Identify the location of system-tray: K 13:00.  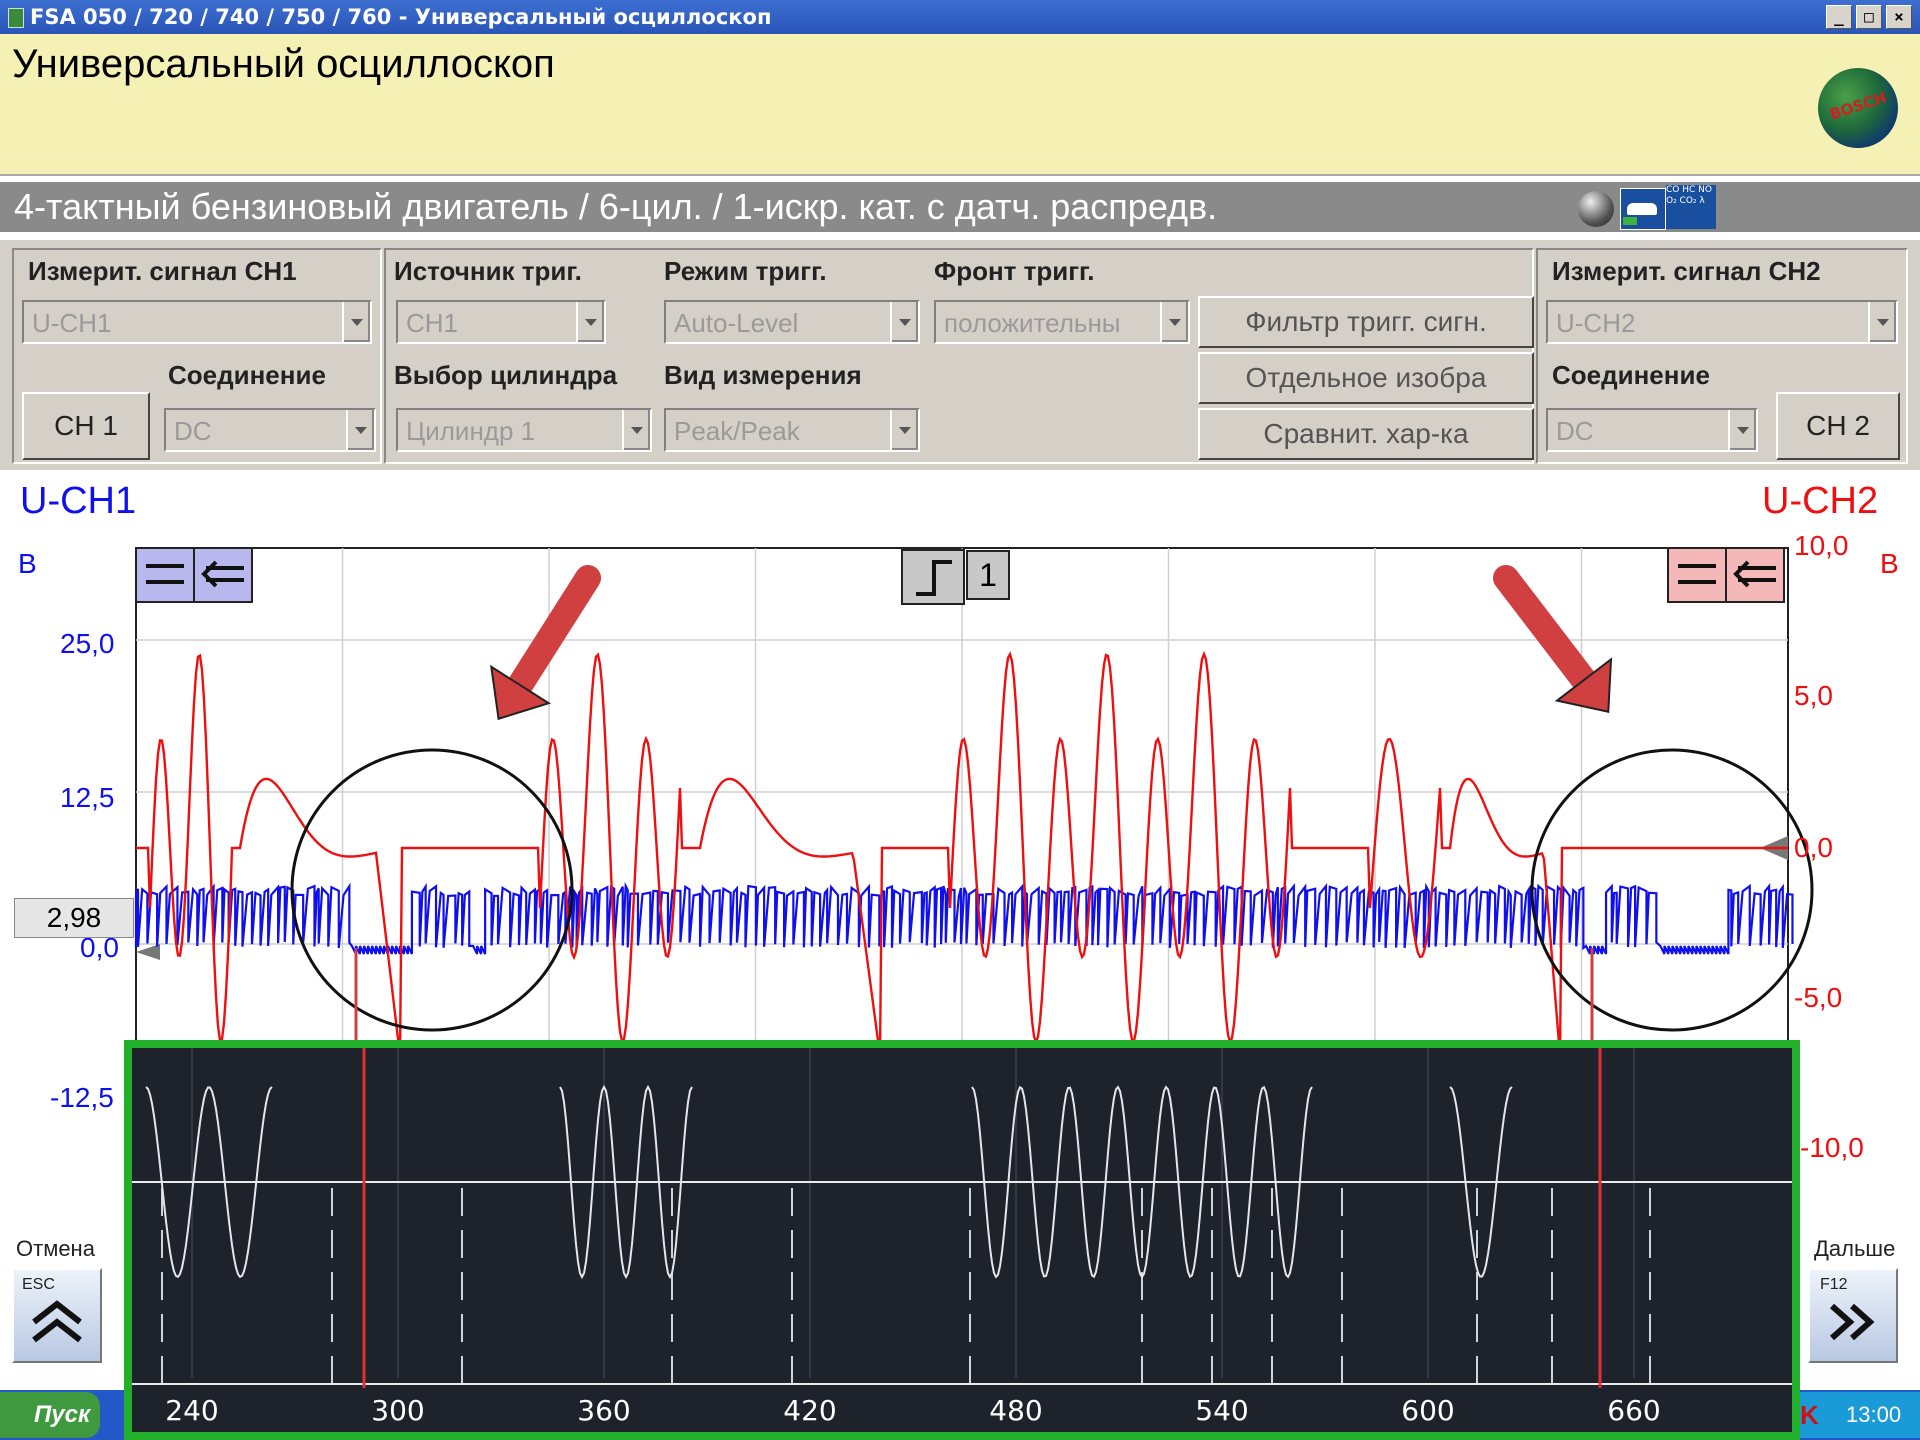
(1855, 1415).